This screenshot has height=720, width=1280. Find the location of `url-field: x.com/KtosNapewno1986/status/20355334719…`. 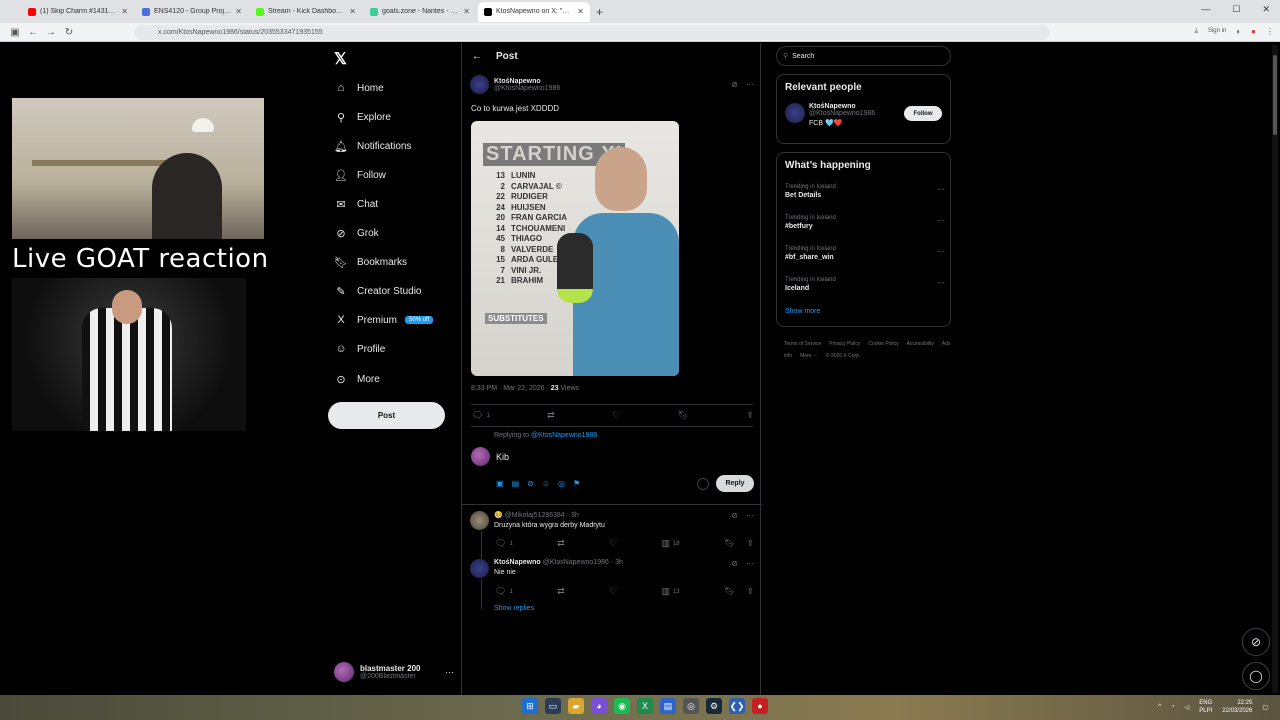

url-field: x.com/KtosNapewno1986/status/20355334719… is located at coordinates (592, 32).